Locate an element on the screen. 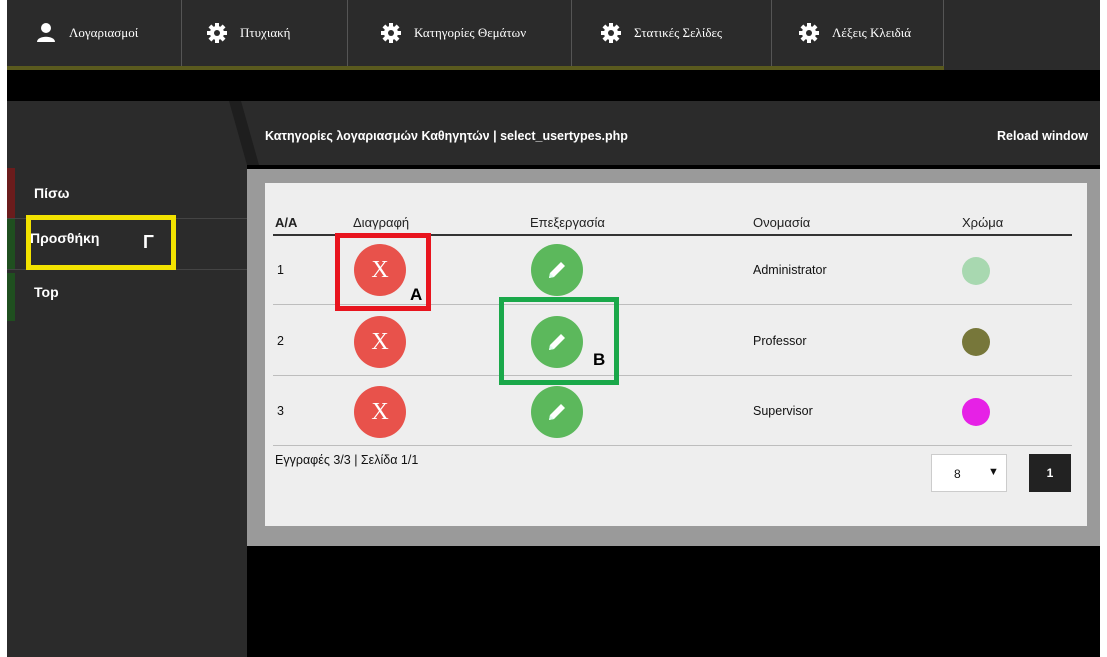 The image size is (1107, 657). column-header-aa: A/A is located at coordinates (286, 222).